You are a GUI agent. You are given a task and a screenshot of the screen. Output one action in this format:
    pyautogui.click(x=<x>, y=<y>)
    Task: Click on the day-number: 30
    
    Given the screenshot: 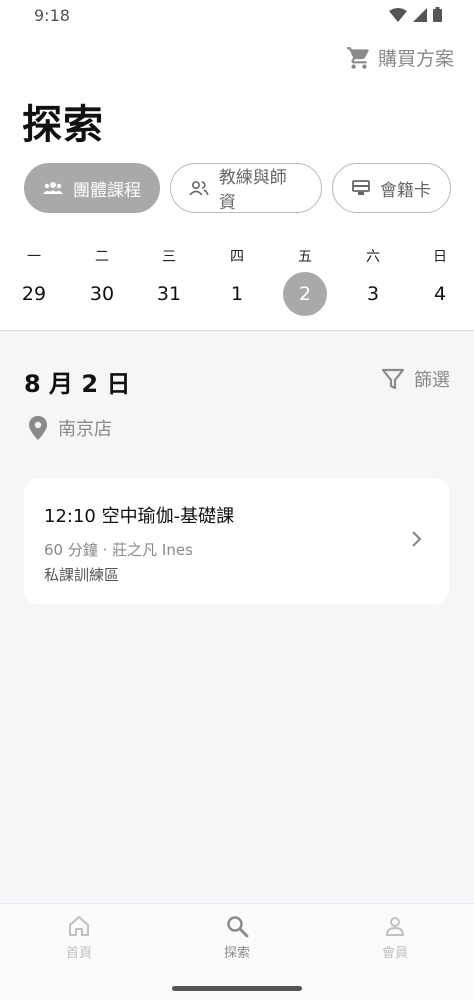 What is the action you would take?
    pyautogui.click(x=102, y=294)
    